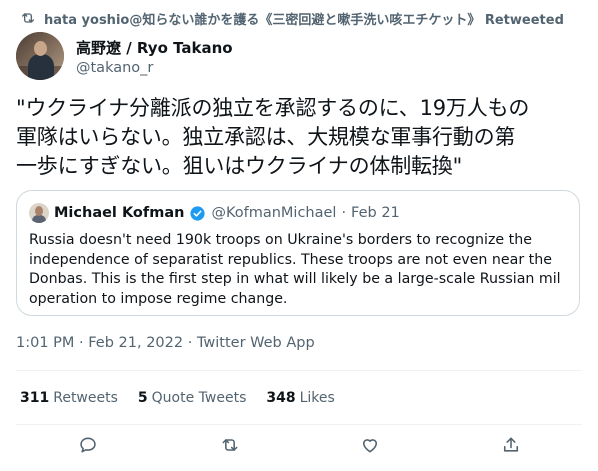  What do you see at coordinates (142, 398) in the screenshot?
I see `quote-tweets-count: 5` at bounding box center [142, 398].